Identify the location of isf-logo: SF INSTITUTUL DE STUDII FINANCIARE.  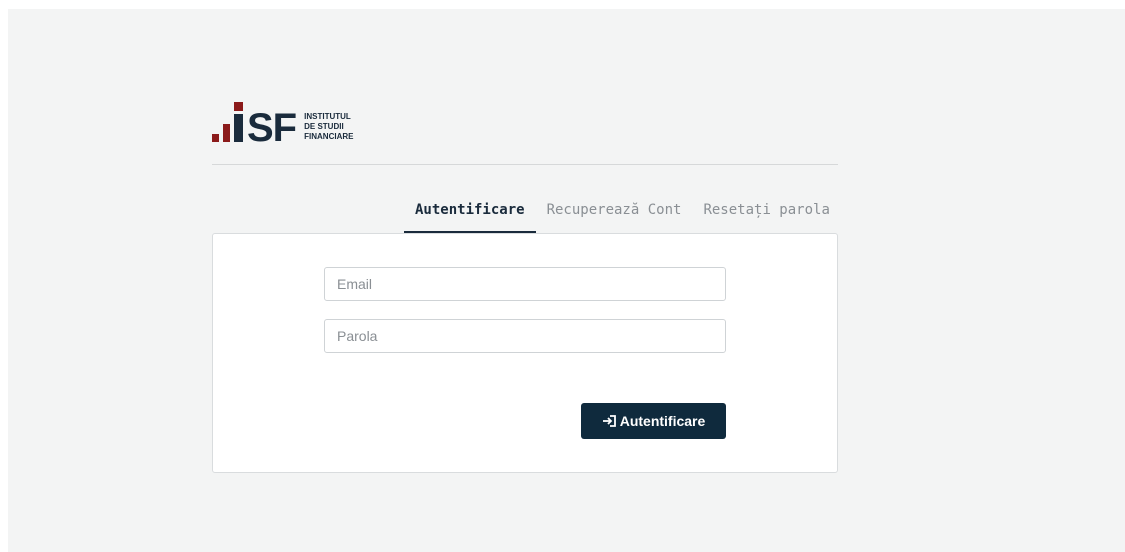
(282, 118).